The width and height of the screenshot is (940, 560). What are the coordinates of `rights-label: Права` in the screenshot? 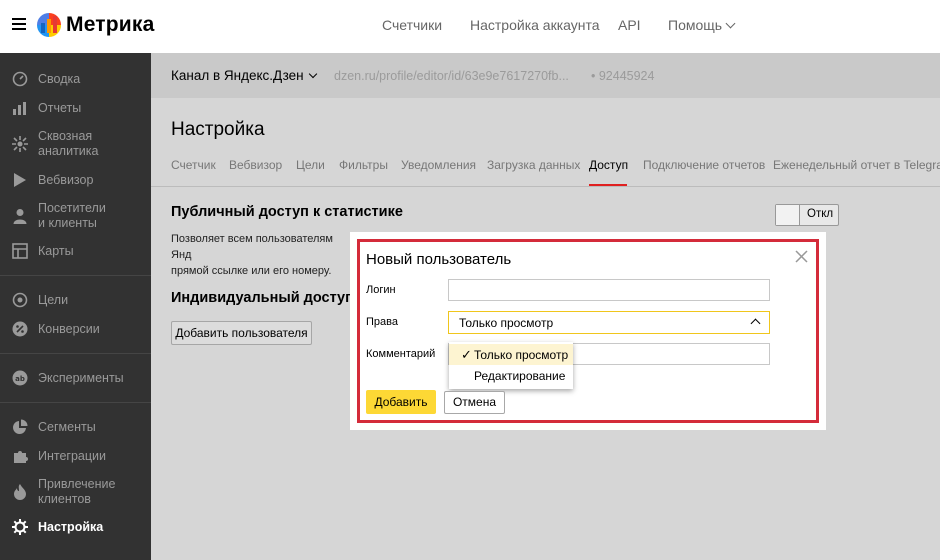 It's located at (382, 322).